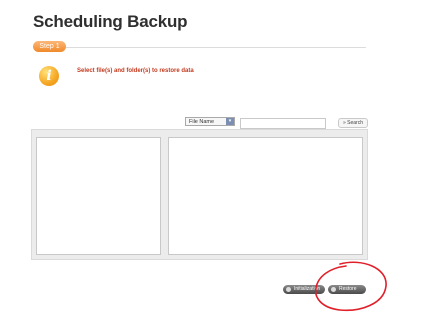 This screenshot has height=320, width=430. Describe the element at coordinates (49, 46) in the screenshot. I see `step-badge: Step 1` at that location.